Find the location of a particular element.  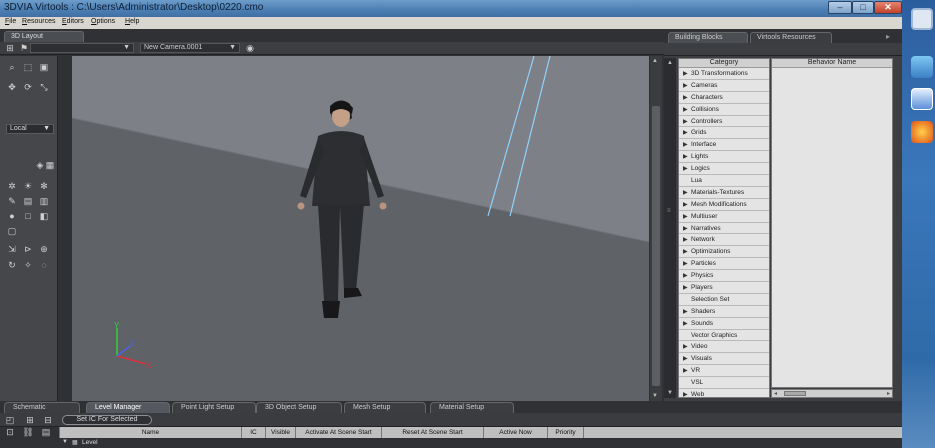

tab-virtools-resources: Virtools Resources is located at coordinates (791, 37).